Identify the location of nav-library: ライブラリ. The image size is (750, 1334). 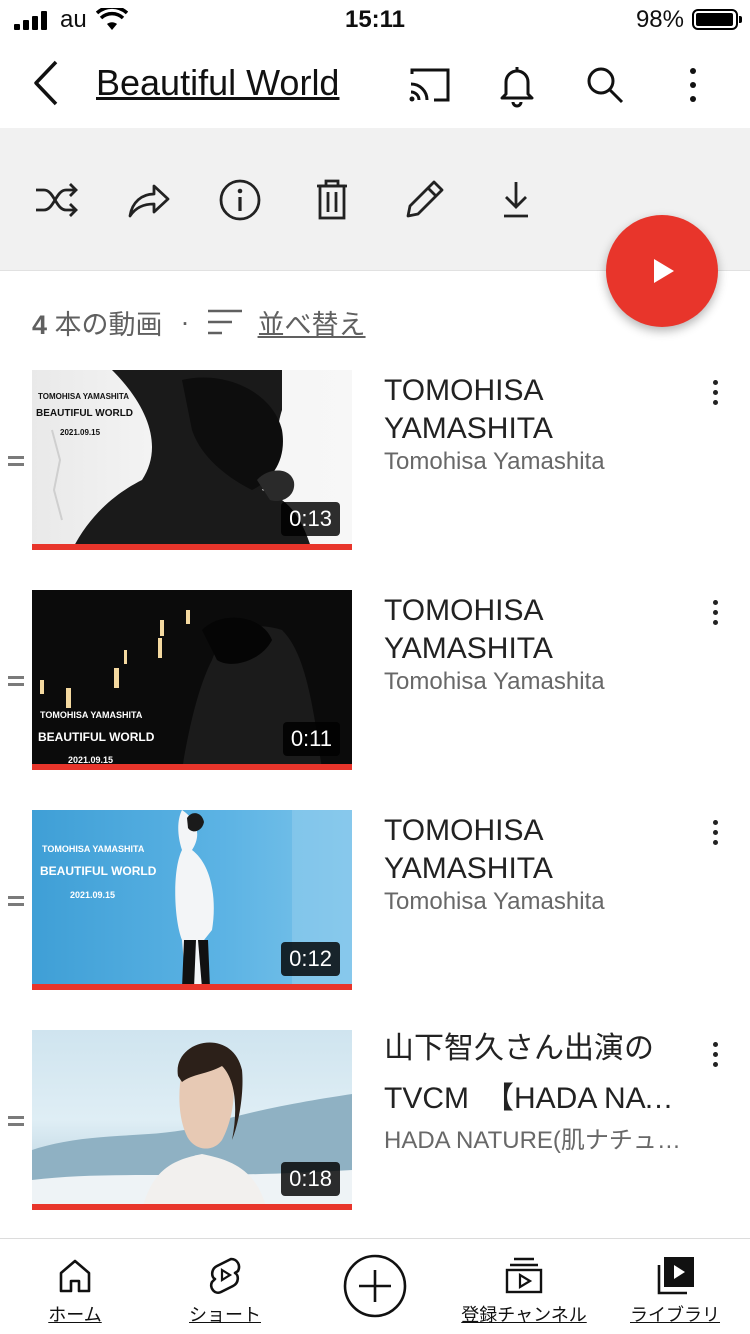
(675, 1286).